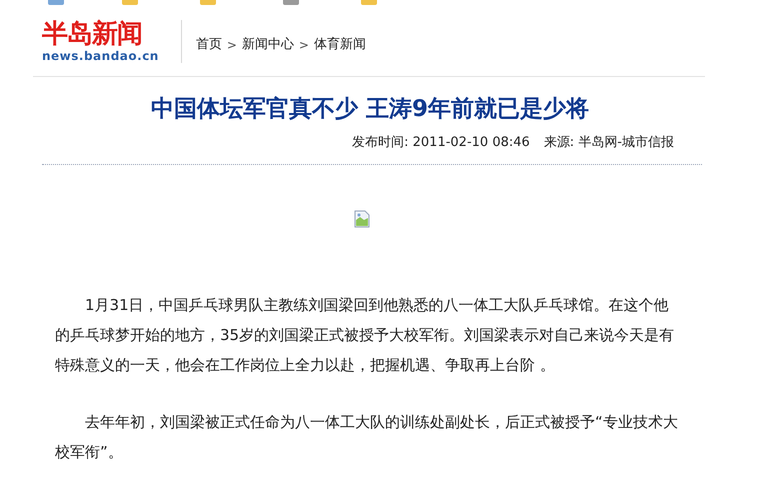 This screenshot has height=491, width=777. I want to click on article-paragraph: 去年年初，刘国梁被正式任命为八一体工大队的训练处副处长，后正式被授予“专业技术大校军衔”。, so click(367, 437).